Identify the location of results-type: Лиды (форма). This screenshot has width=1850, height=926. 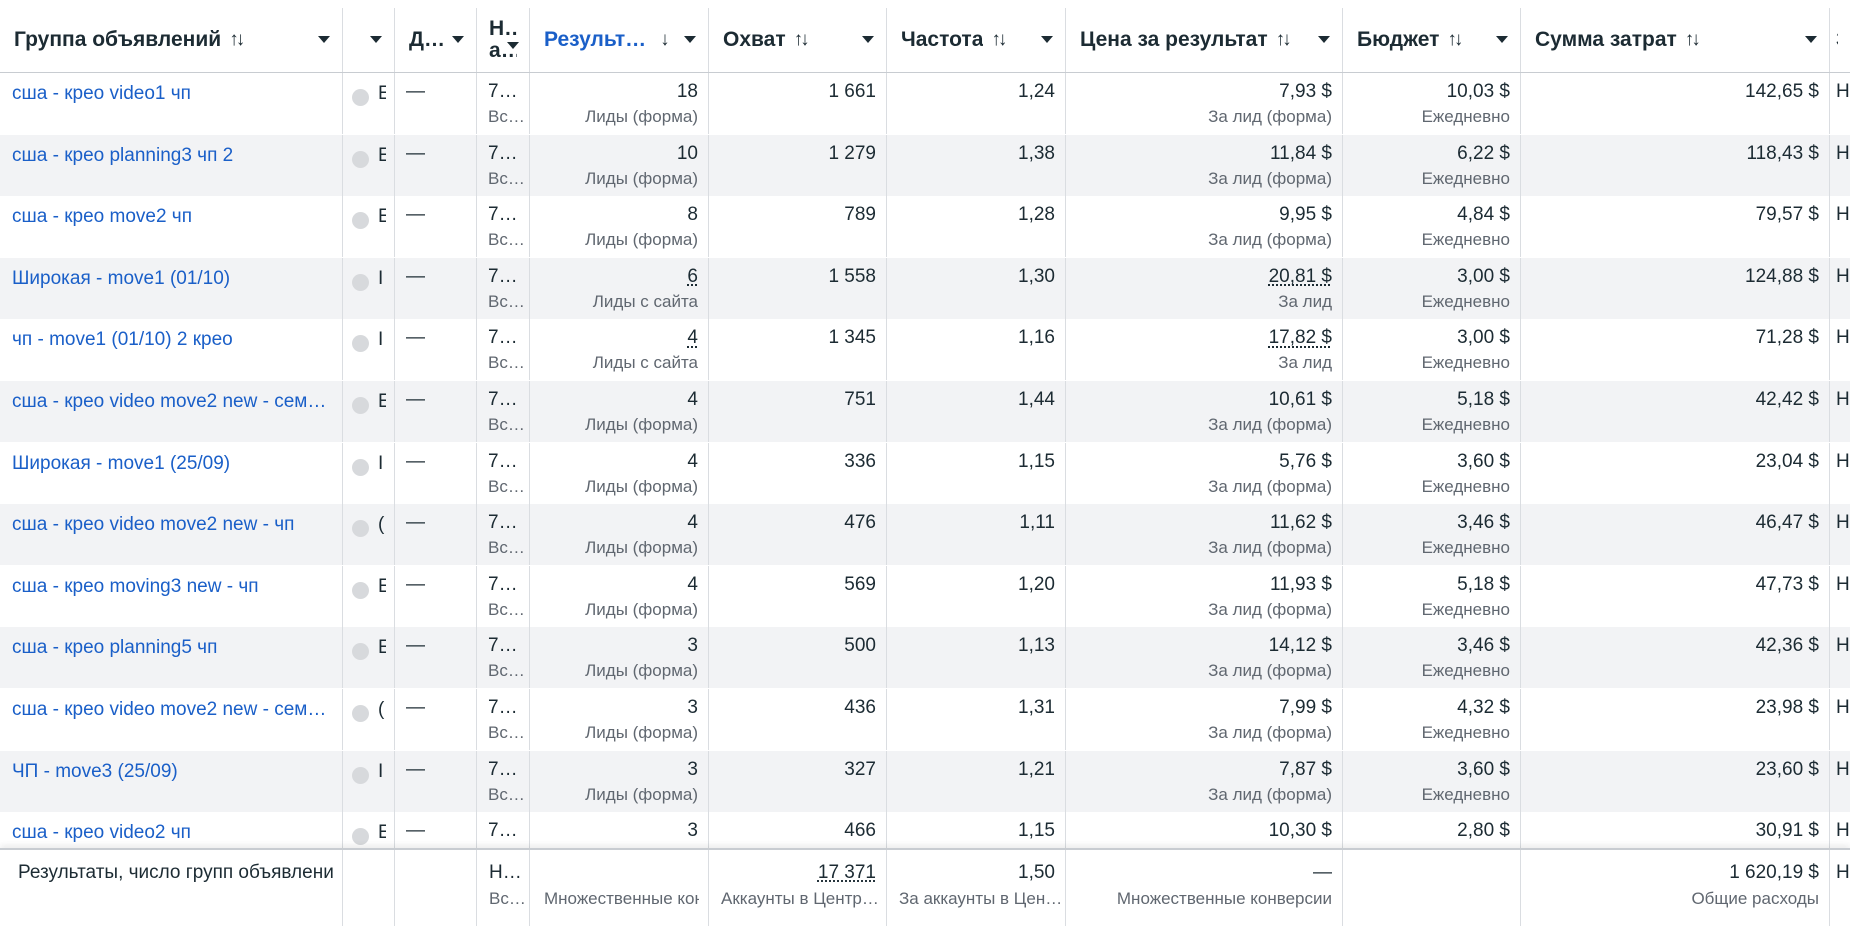
(641, 609).